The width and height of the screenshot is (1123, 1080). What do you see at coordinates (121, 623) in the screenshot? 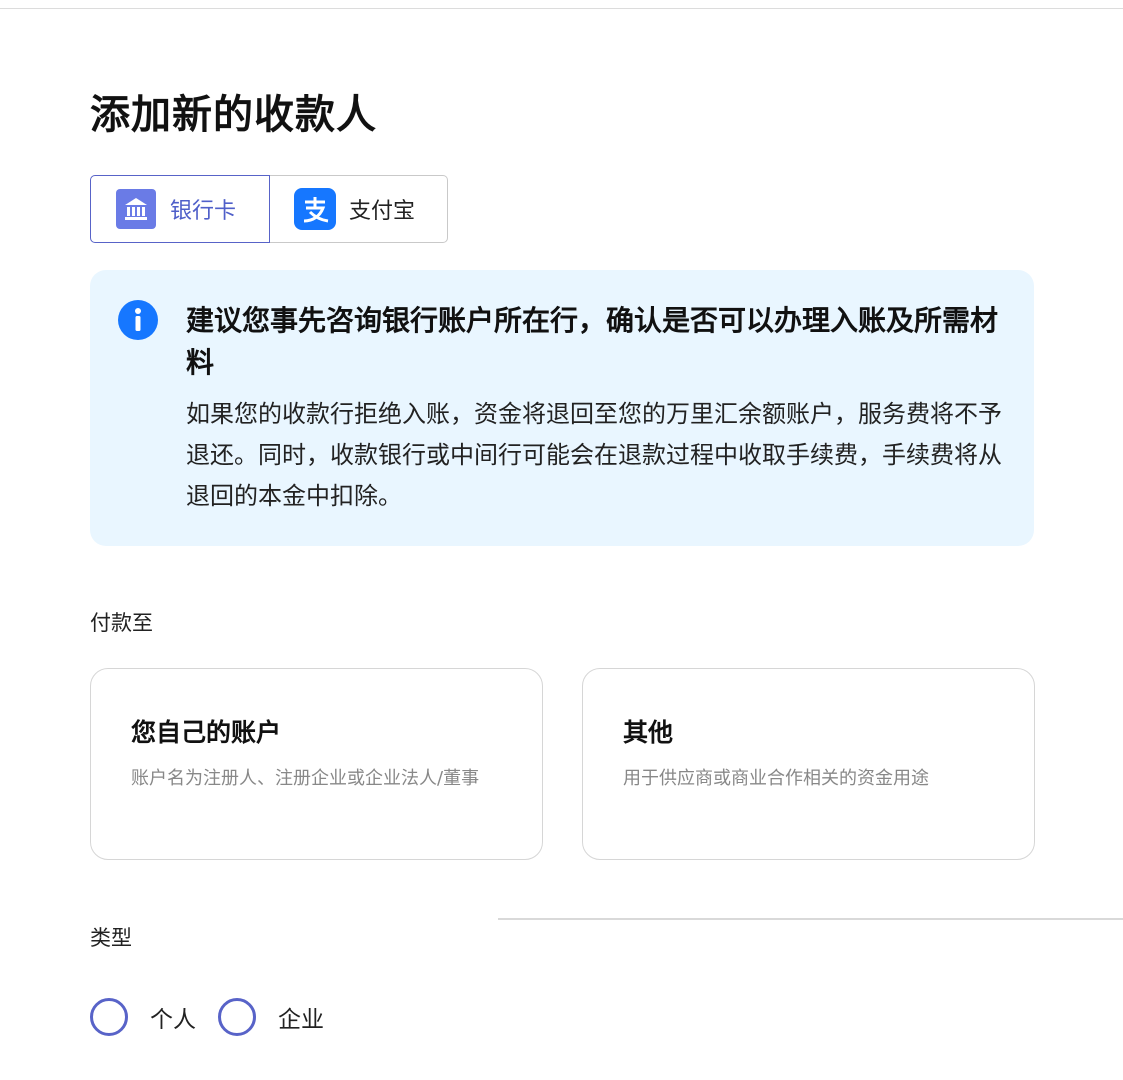
I see `pay-to-label: 付款至` at bounding box center [121, 623].